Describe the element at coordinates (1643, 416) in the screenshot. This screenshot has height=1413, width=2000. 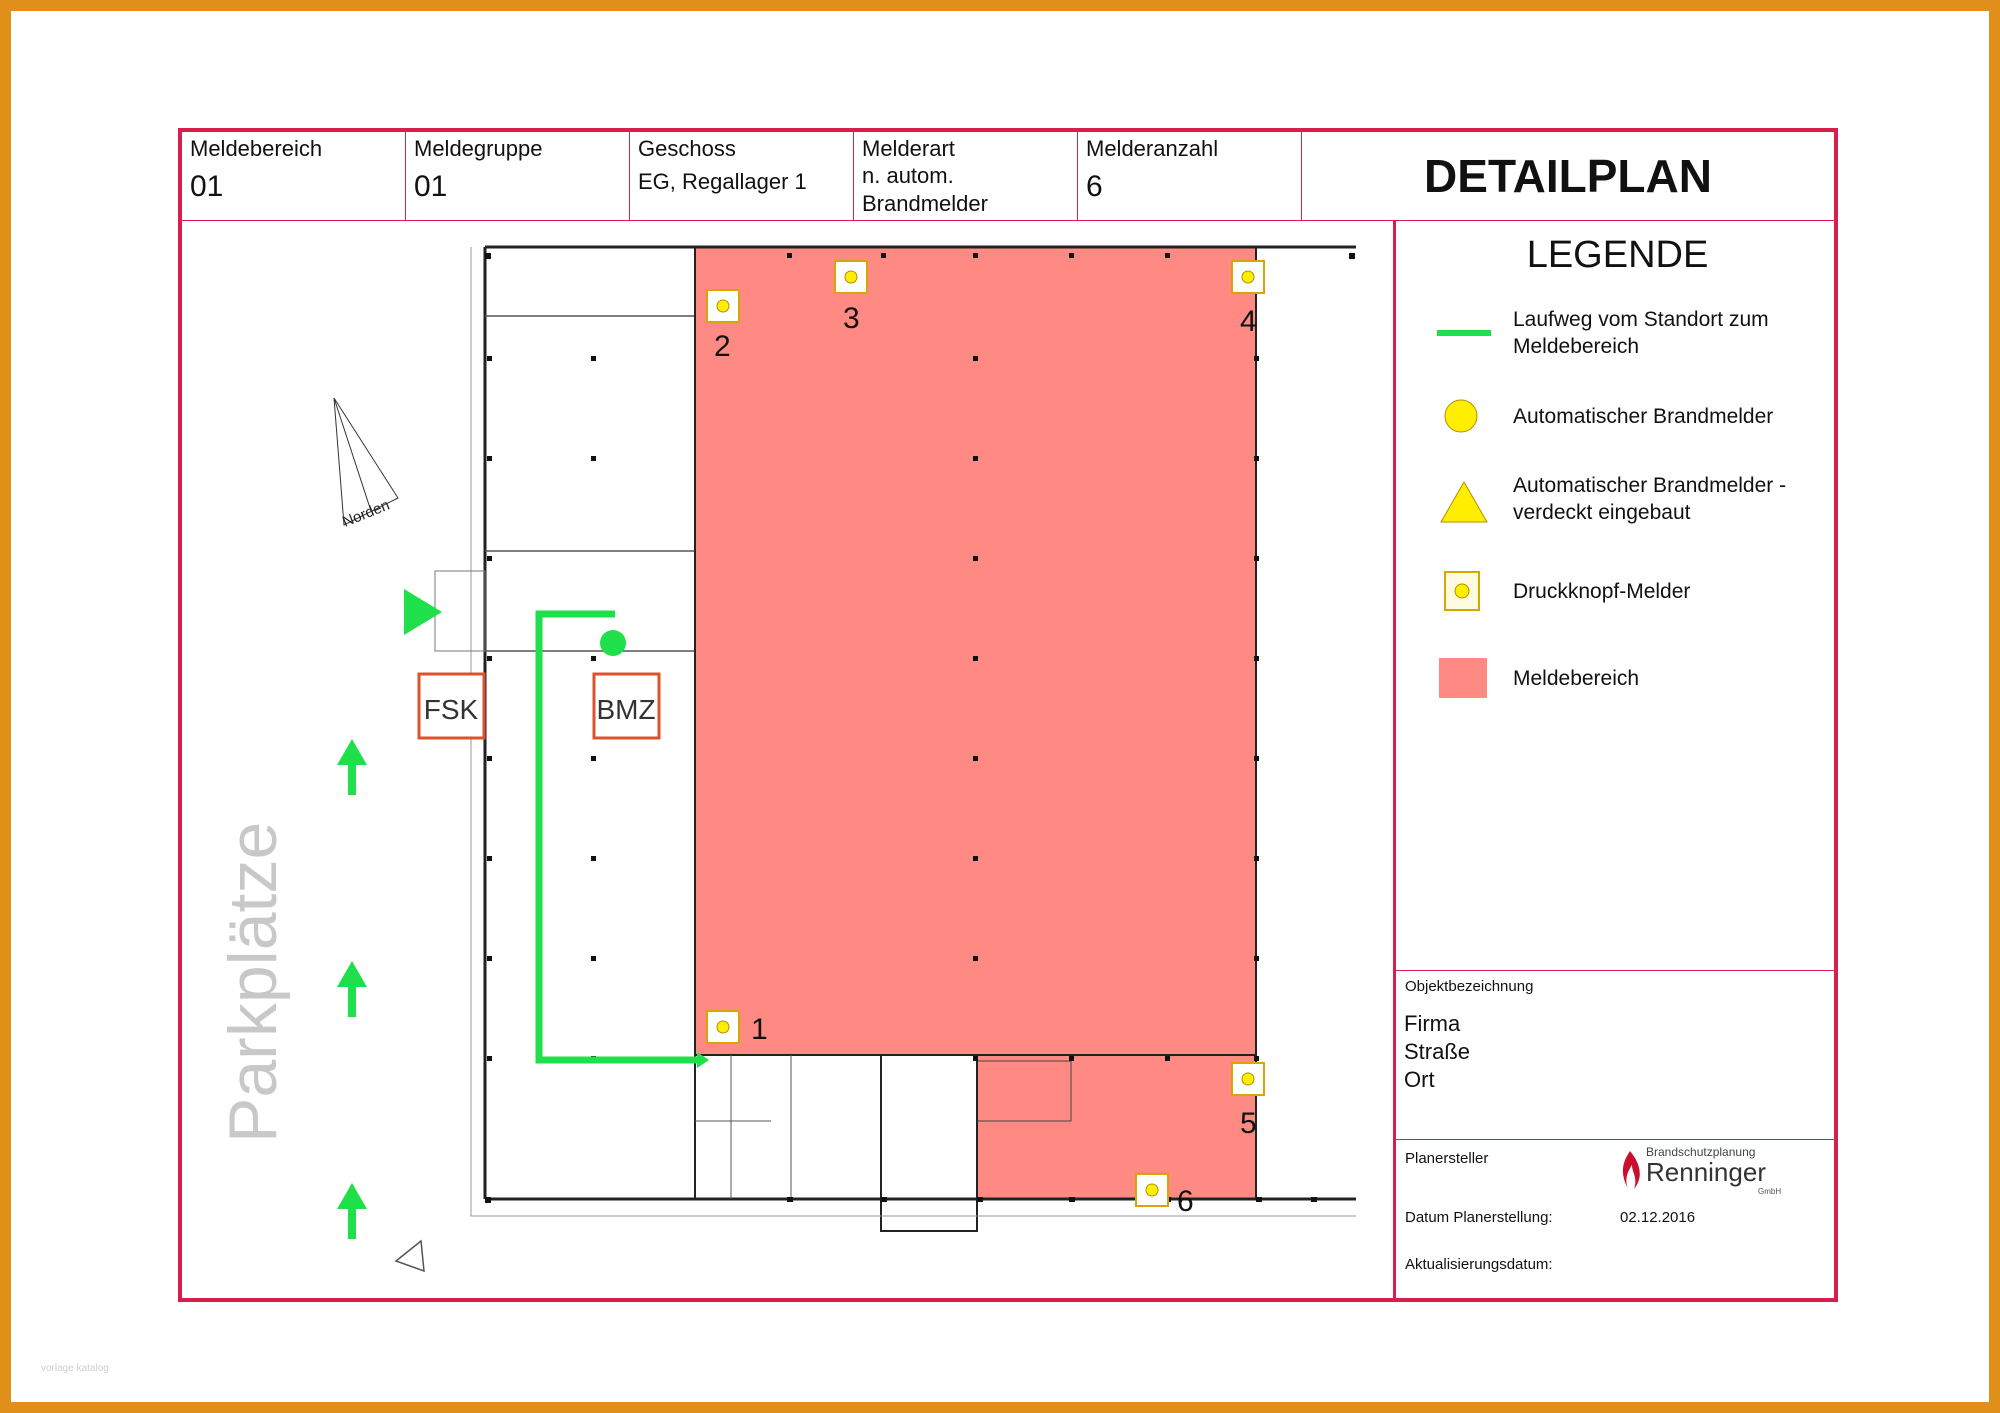
I see `legend-auto-detector-text: Automatischer Brandmelder` at that location.